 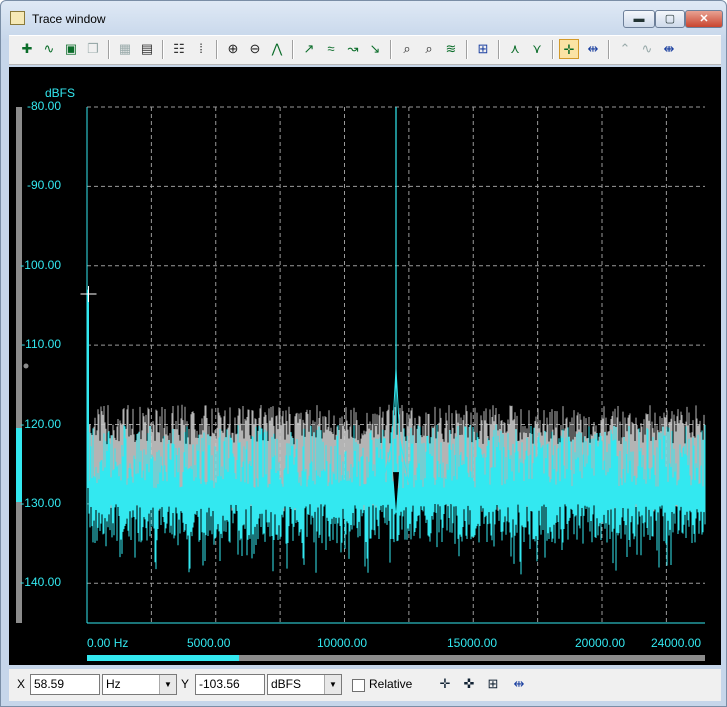 I want to click on y-unit-select: dBFS ▼, so click(x=304, y=684).